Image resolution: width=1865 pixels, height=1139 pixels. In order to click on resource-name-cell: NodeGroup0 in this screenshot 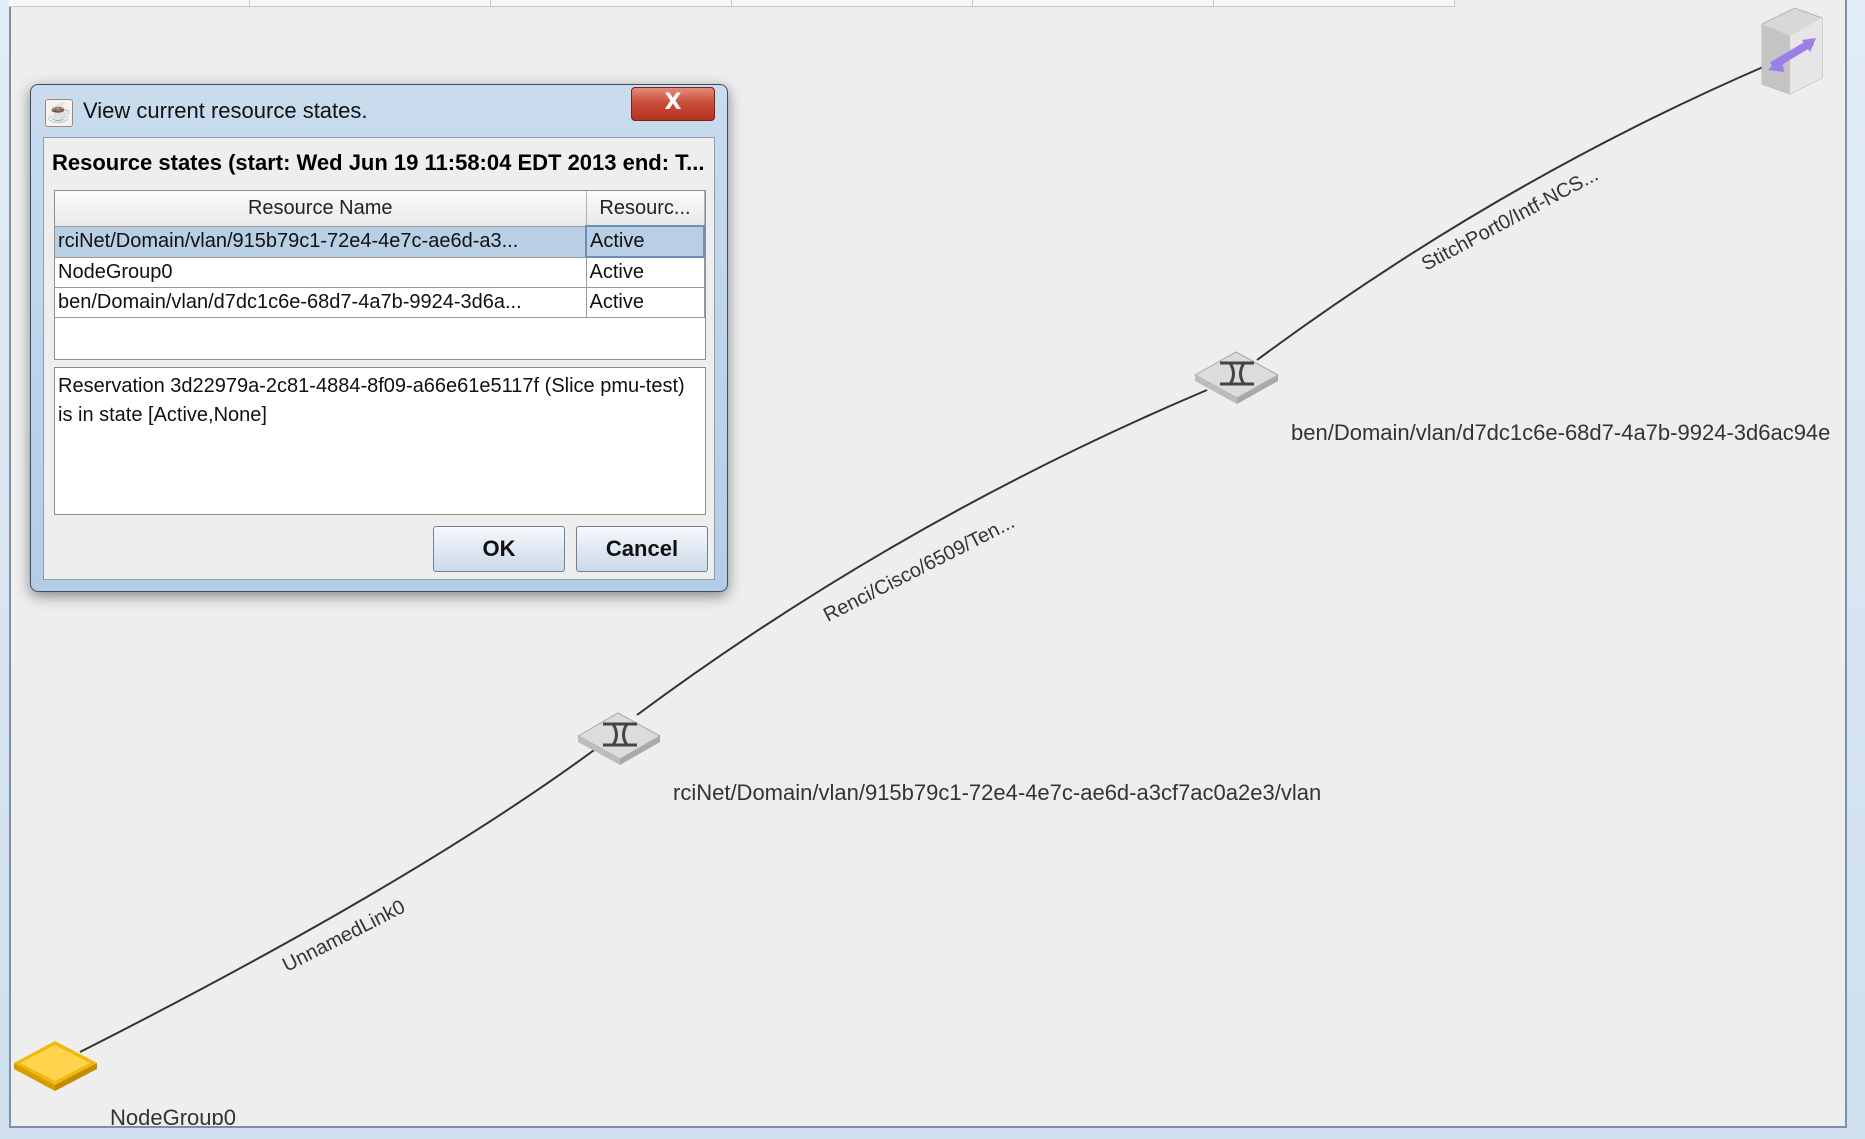, I will do `click(321, 272)`.